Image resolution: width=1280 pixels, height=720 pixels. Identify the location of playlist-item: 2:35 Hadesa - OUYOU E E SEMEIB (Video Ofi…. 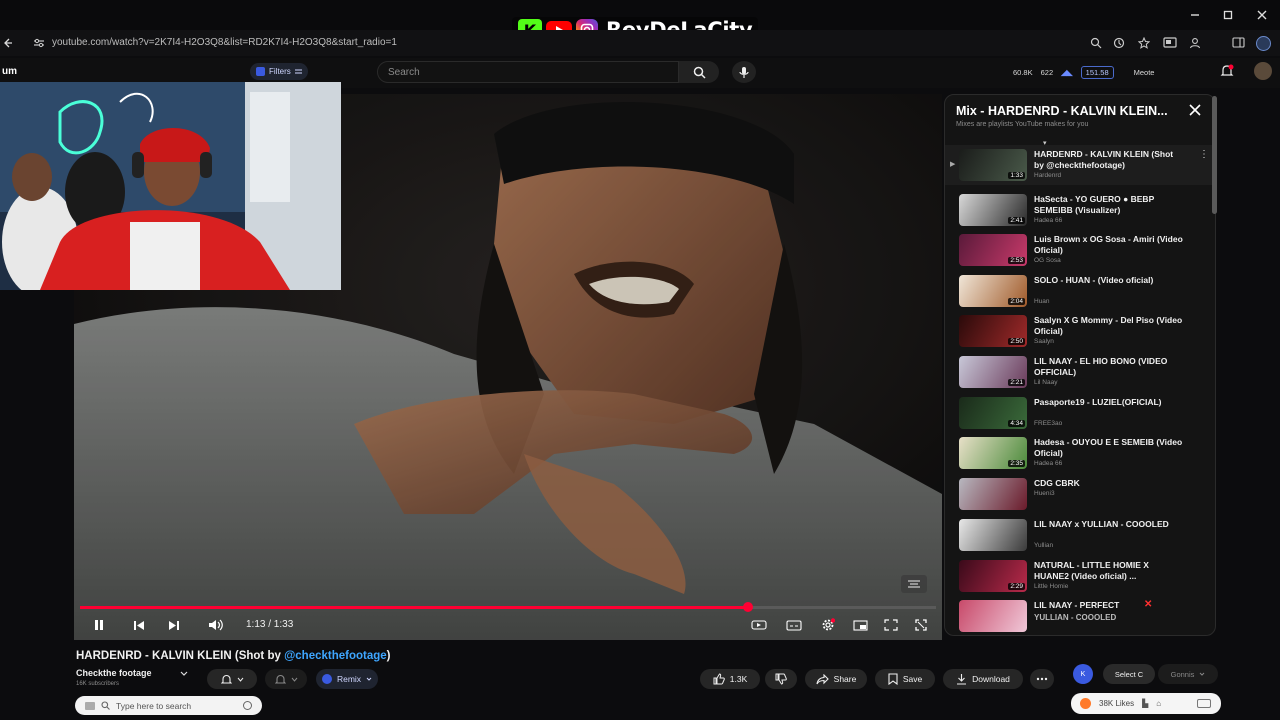
(1080, 453).